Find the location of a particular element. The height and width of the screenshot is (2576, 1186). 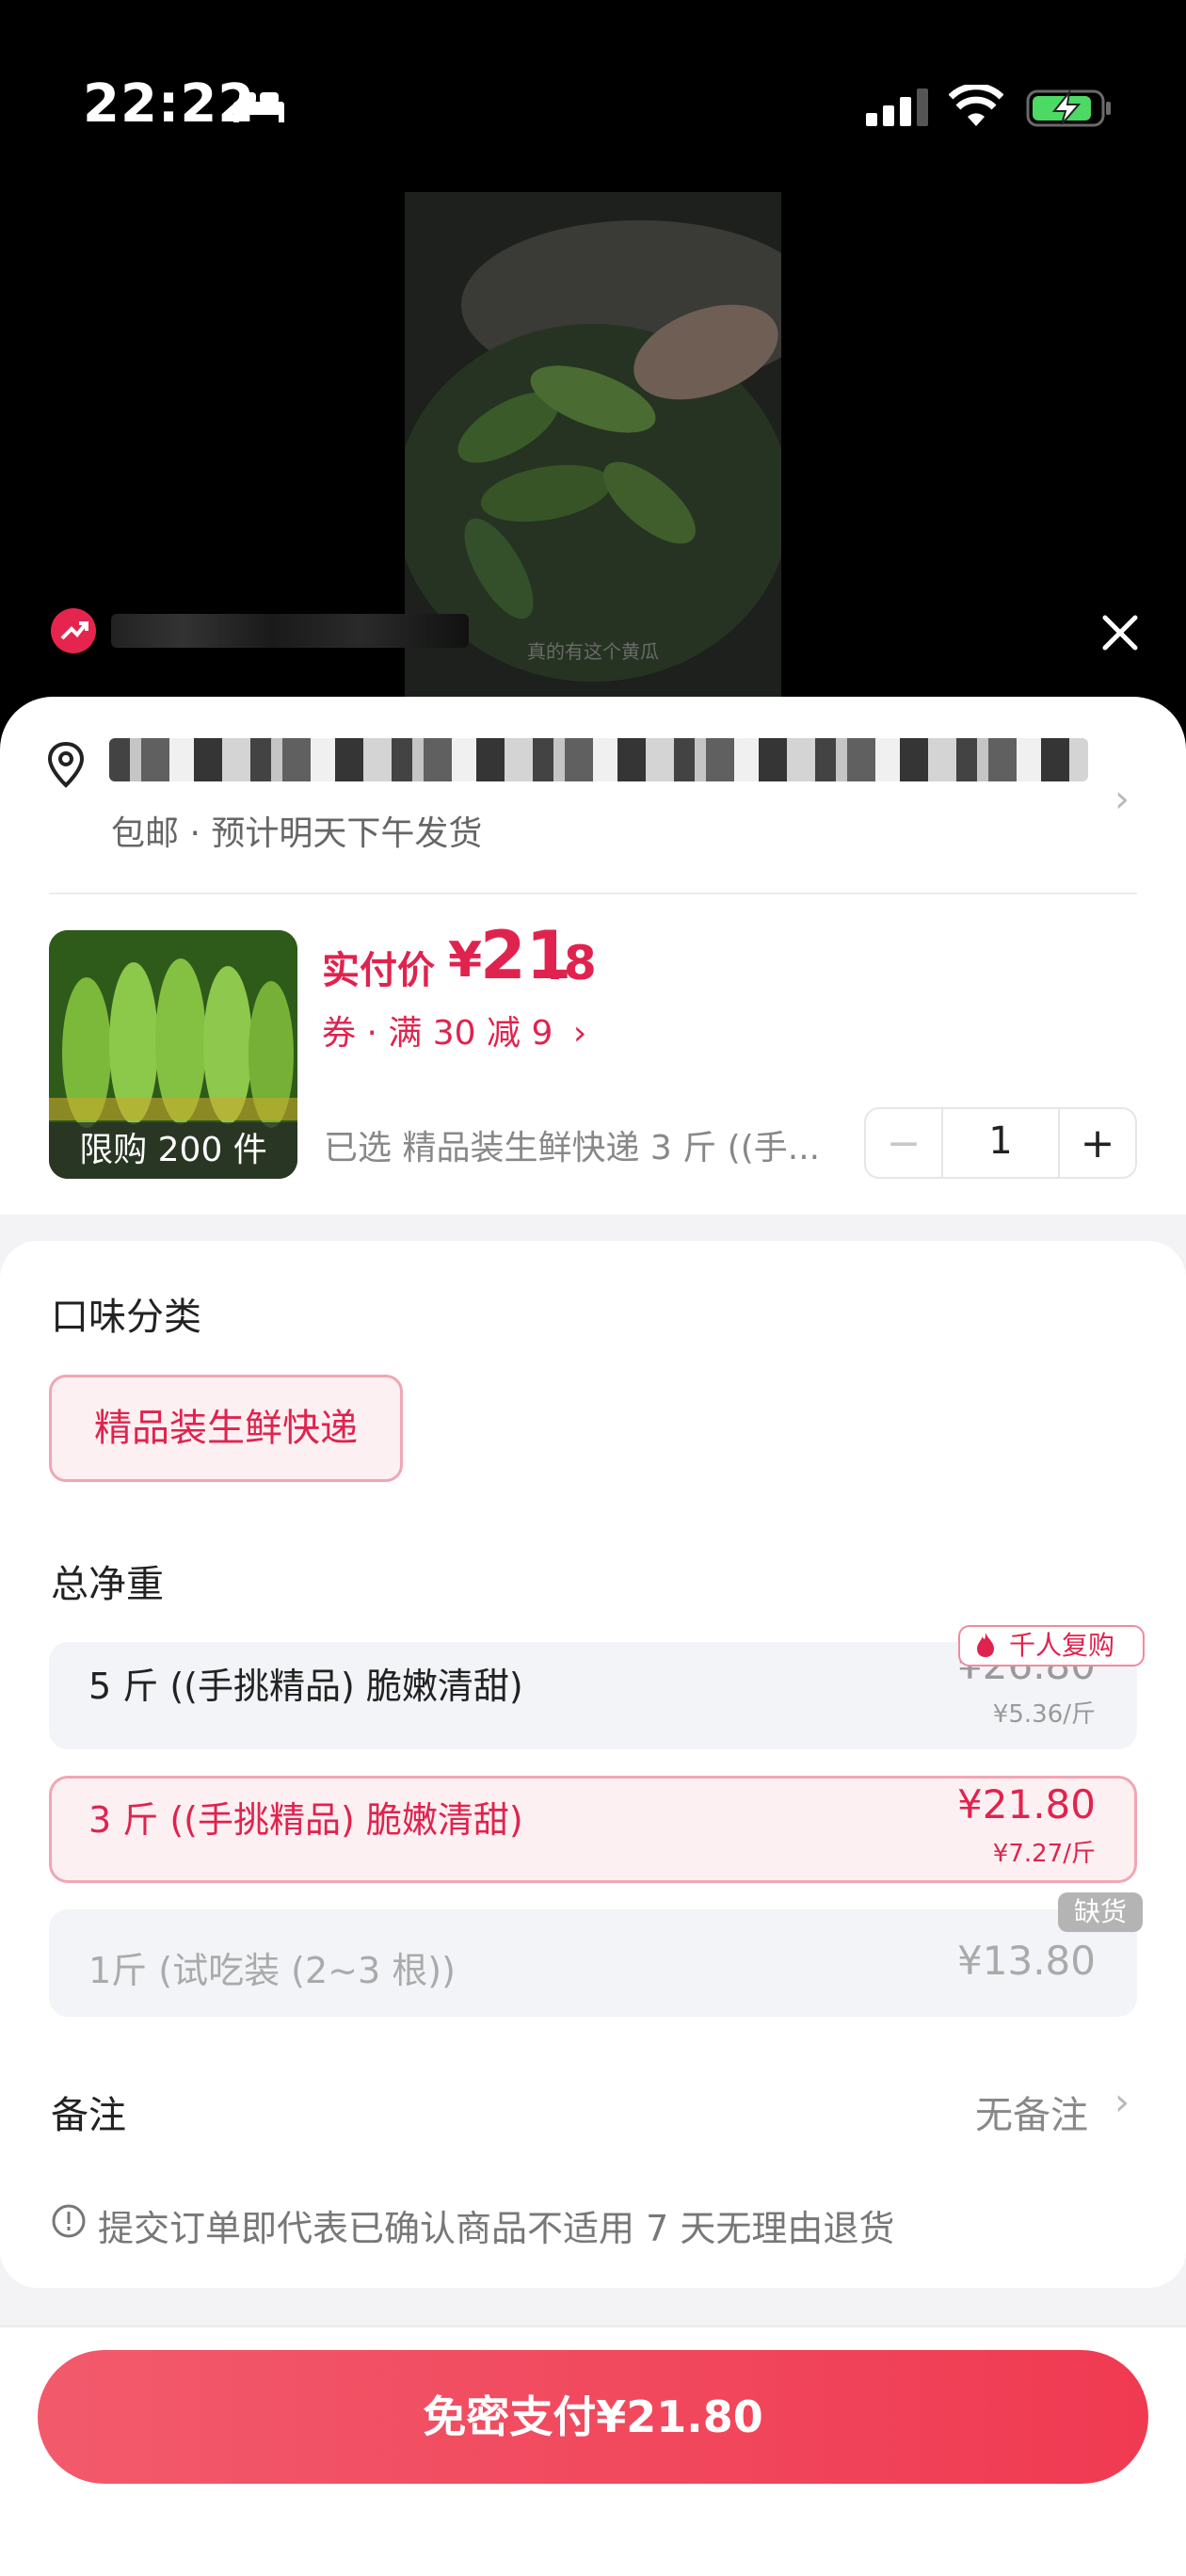

live-room-logo is located at coordinates (73, 630).